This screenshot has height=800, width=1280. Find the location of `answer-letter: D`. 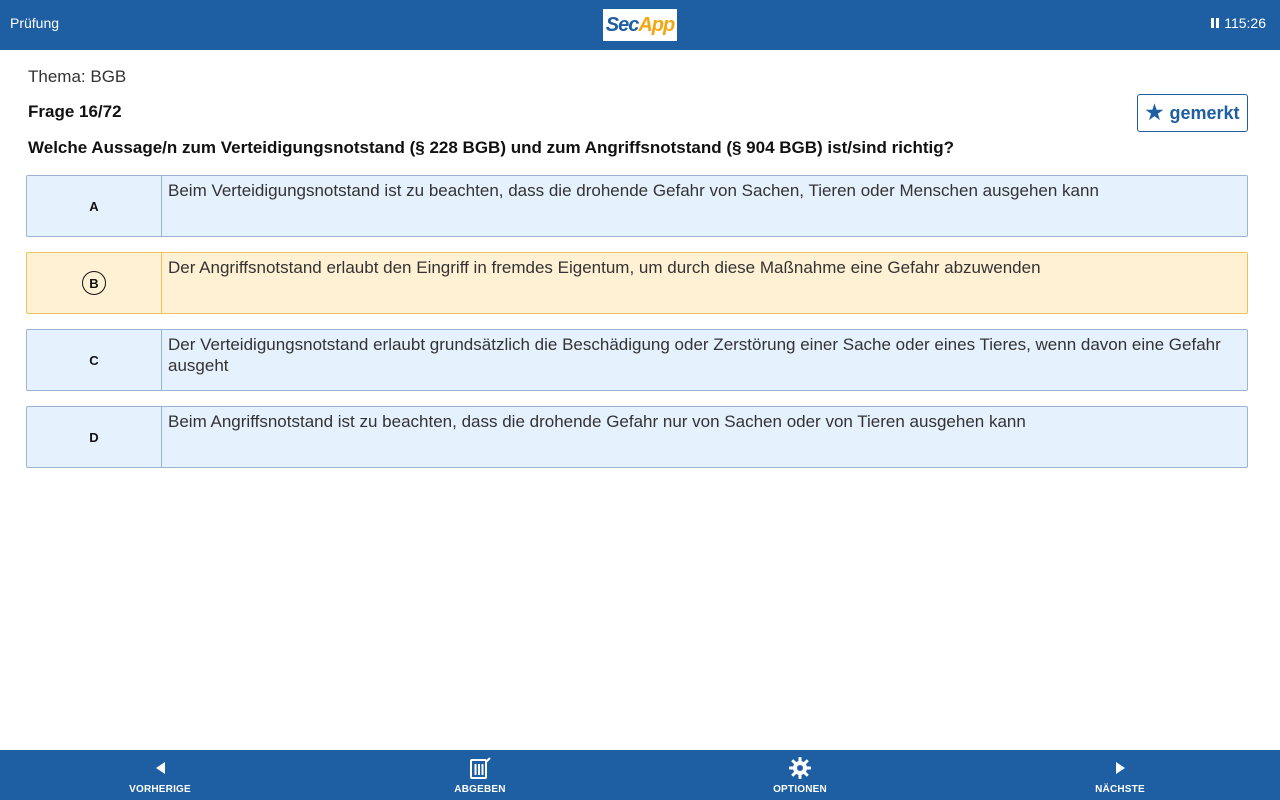

answer-letter: D is located at coordinates (94, 437).